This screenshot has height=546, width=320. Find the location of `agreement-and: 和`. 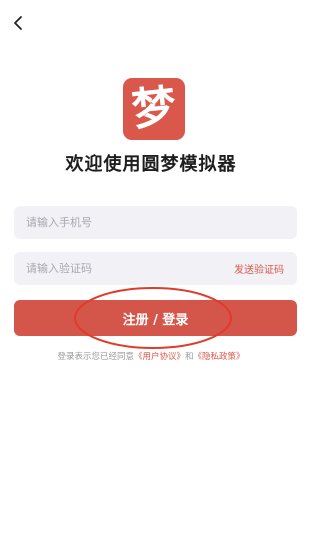

agreement-and: 和 is located at coordinates (189, 357).